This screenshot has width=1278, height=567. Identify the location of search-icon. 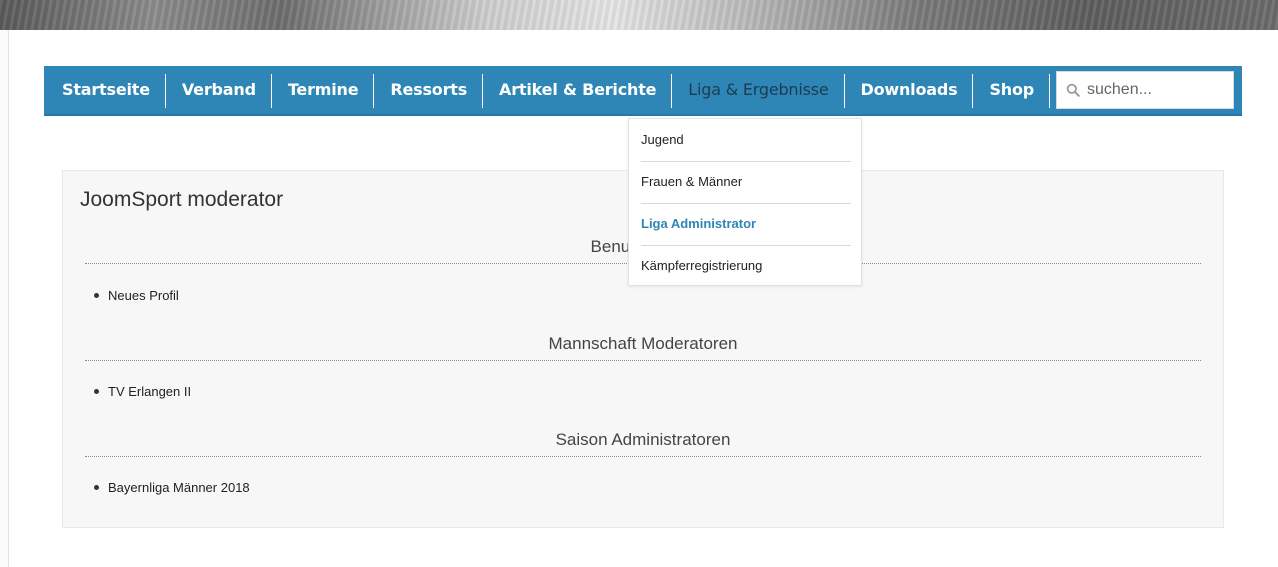
(1073, 90).